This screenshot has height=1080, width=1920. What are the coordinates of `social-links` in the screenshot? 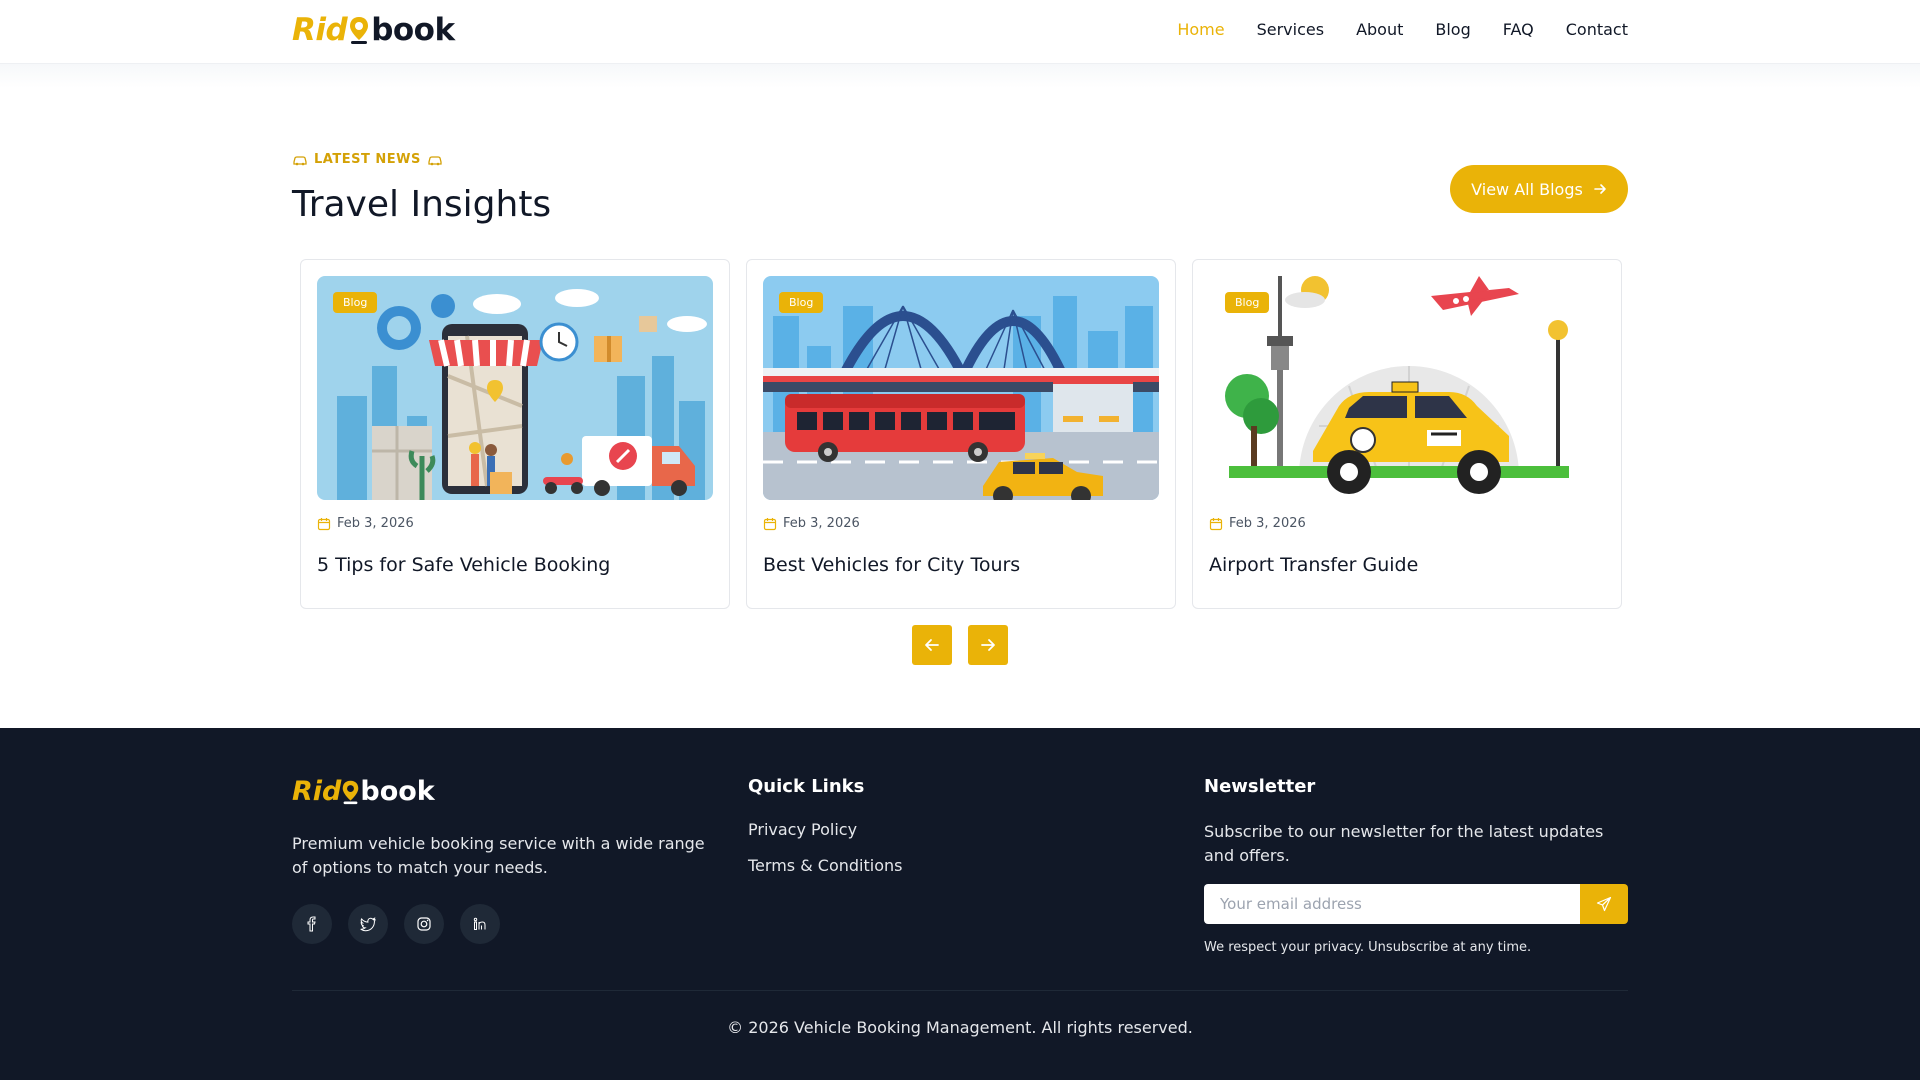 It's located at (396, 924).